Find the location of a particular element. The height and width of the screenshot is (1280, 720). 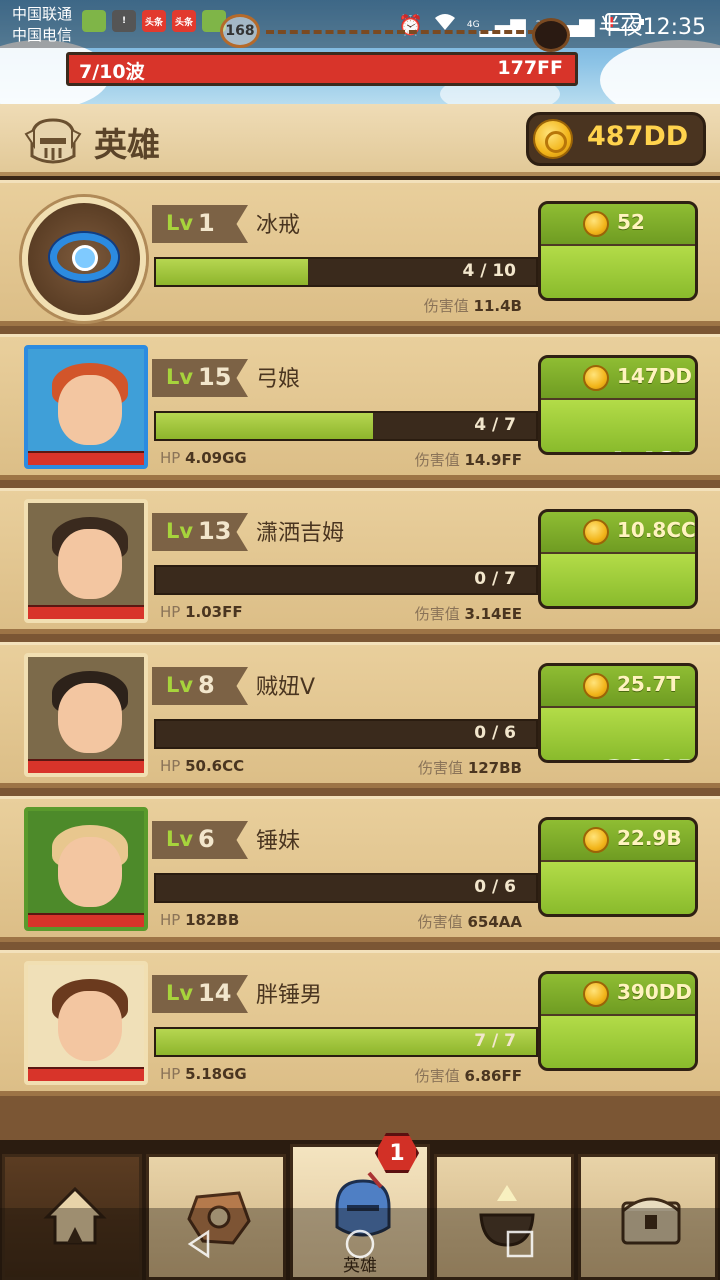

notification-icons: ! 头条 头条 is located at coordinates (154, 21).